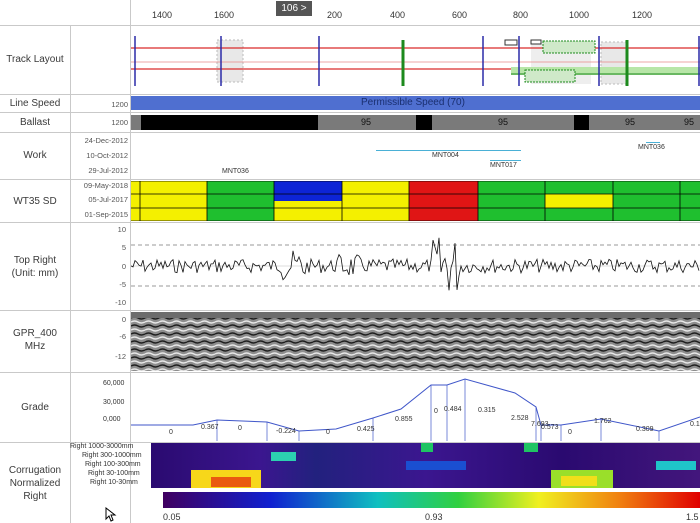 The image size is (700, 523). Describe the element at coordinates (122, 336) in the screenshot. I see `gpr-tick: -6` at that location.